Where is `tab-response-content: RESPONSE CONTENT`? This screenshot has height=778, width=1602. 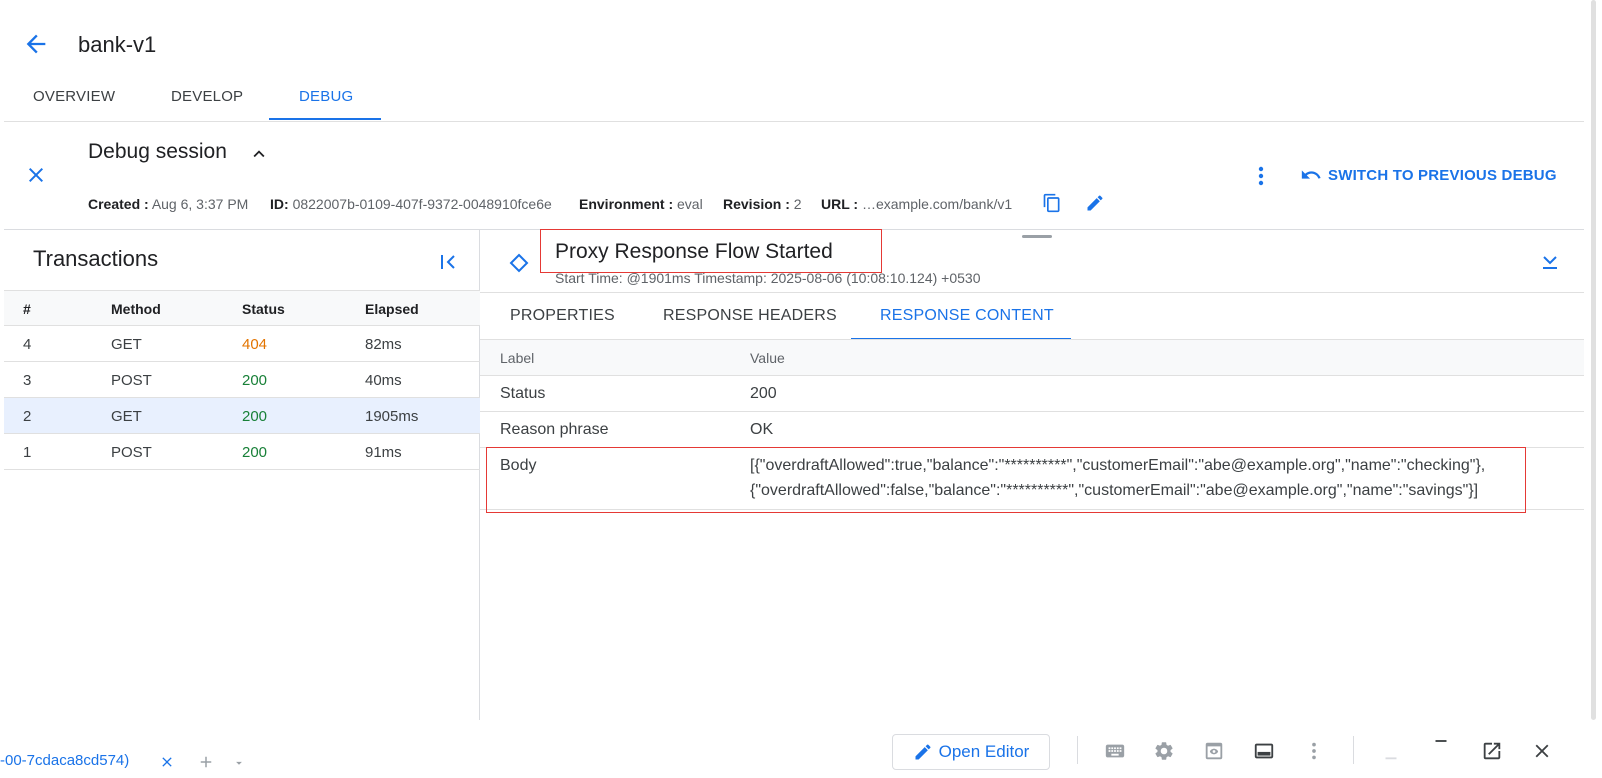
tab-response-content: RESPONSE CONTENT is located at coordinates (967, 316).